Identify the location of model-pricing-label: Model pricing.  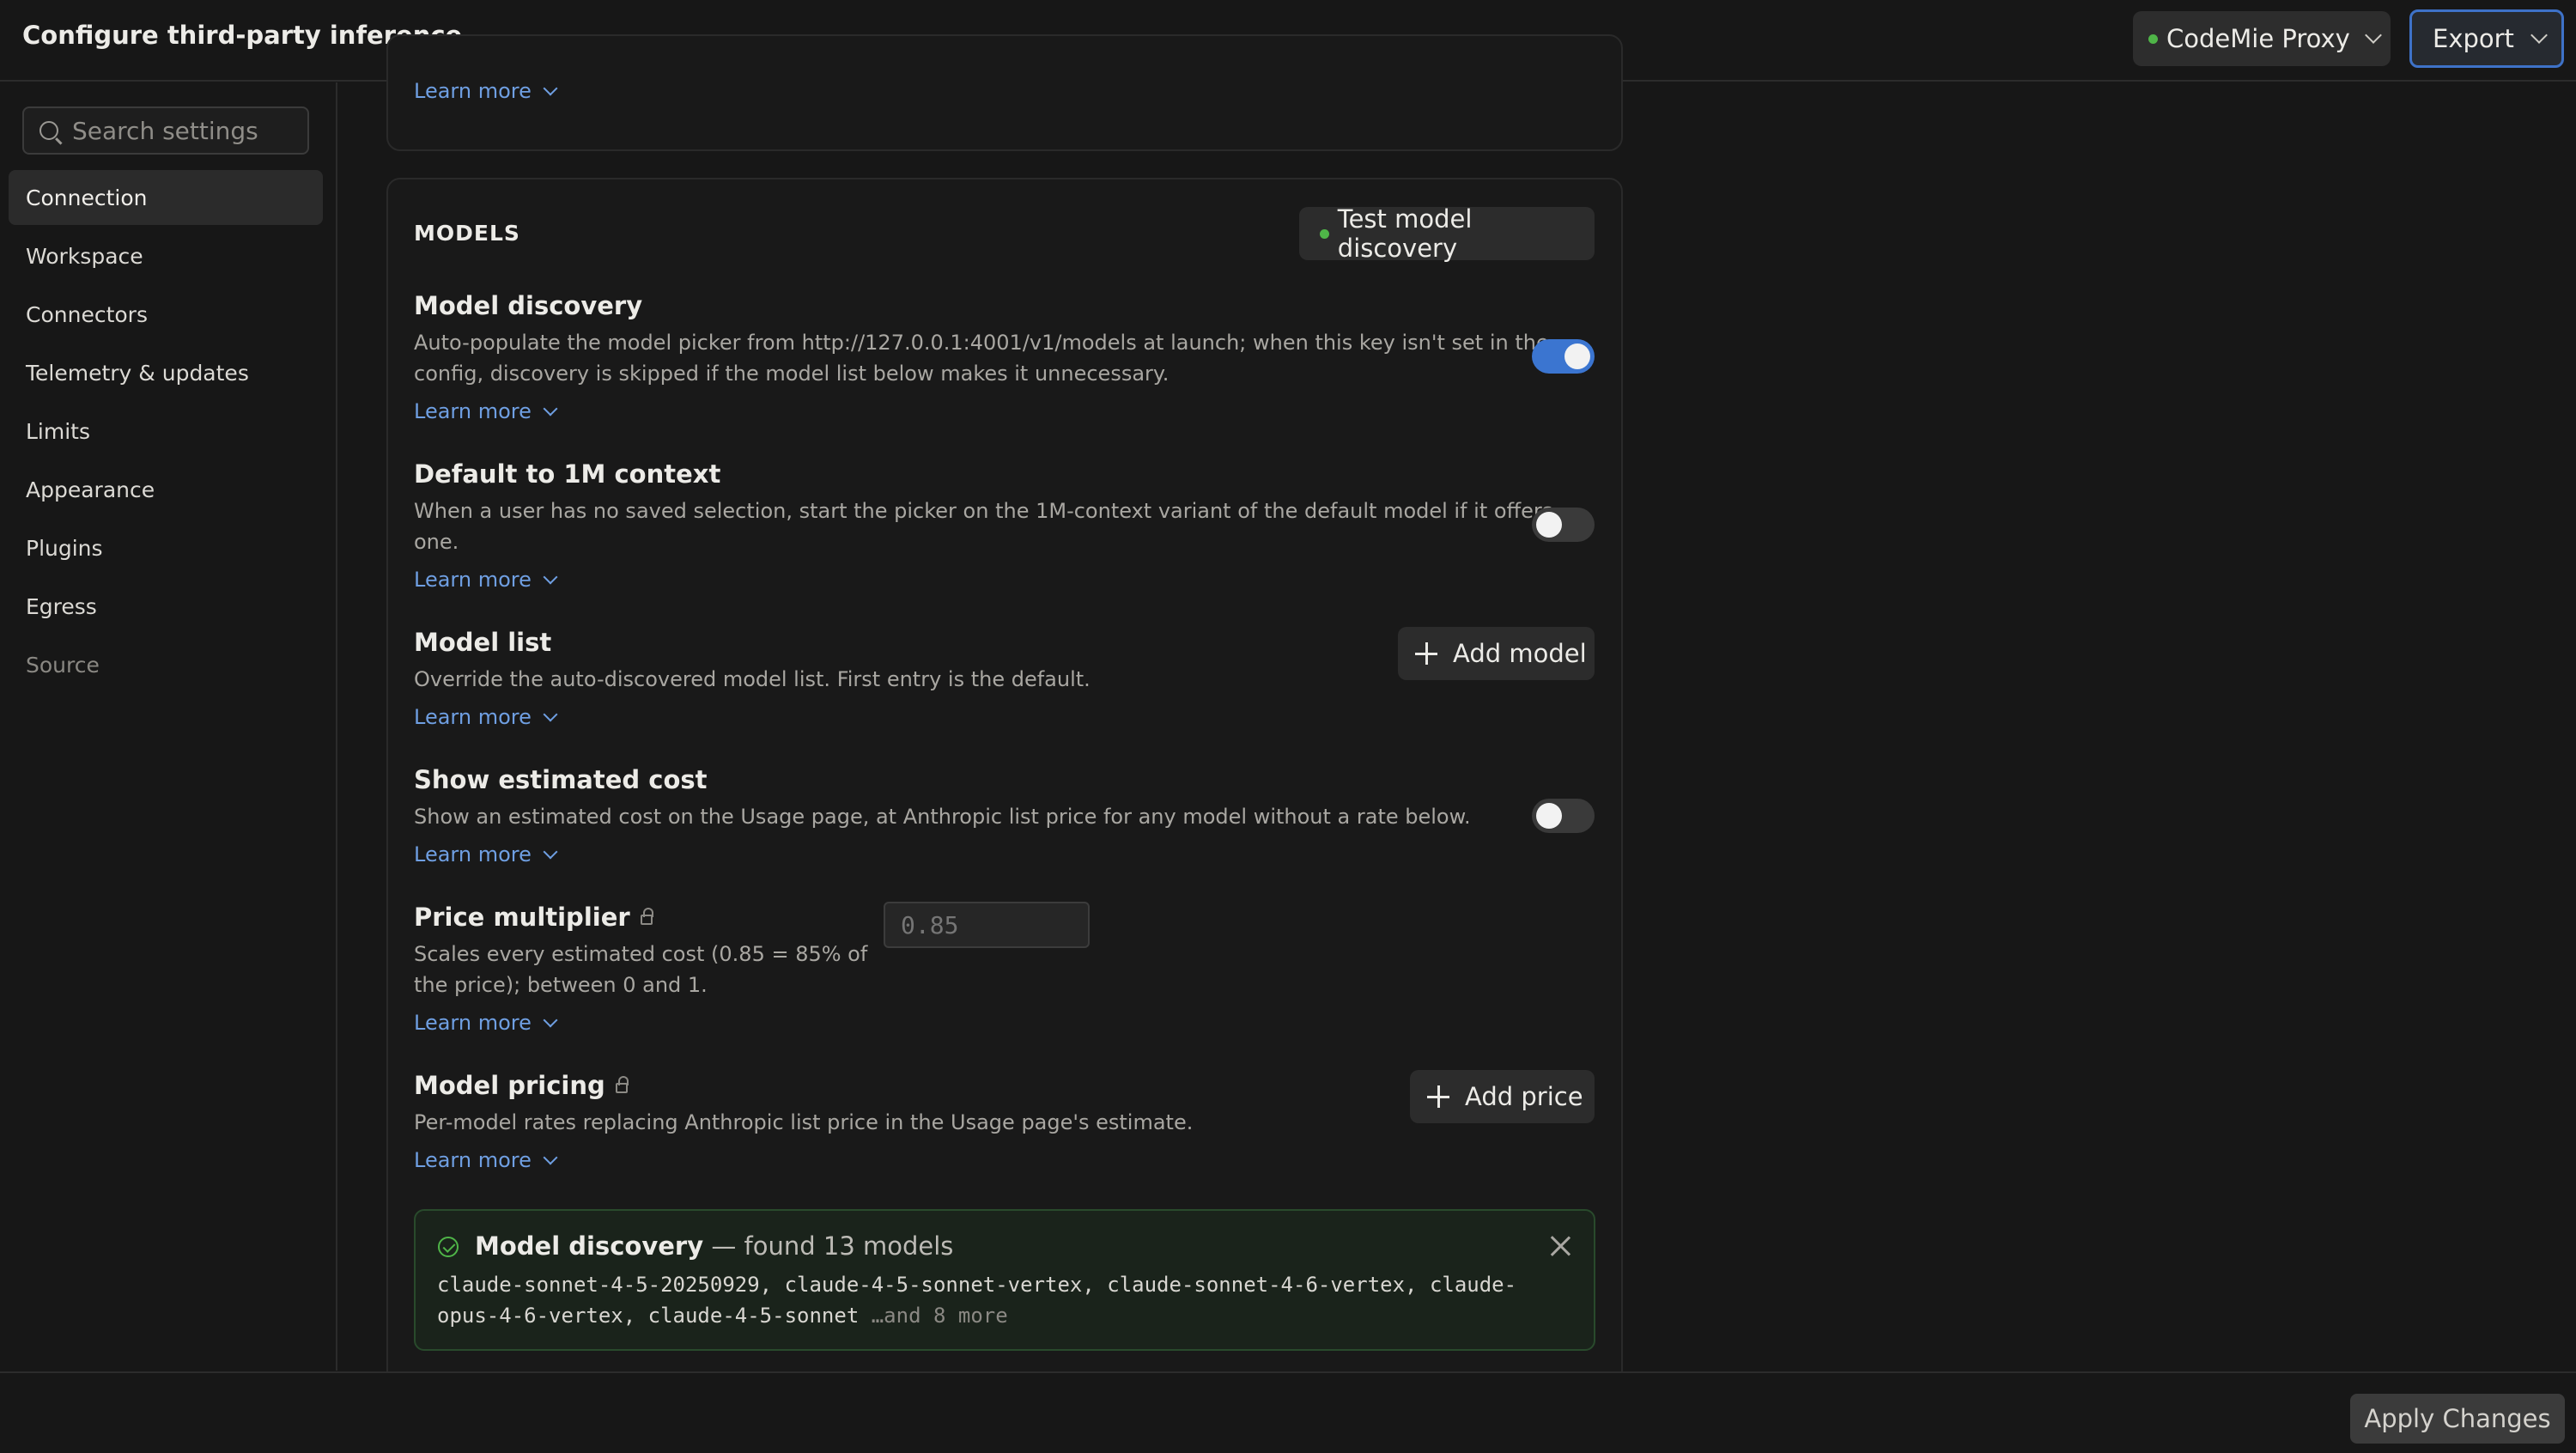
(510, 1086).